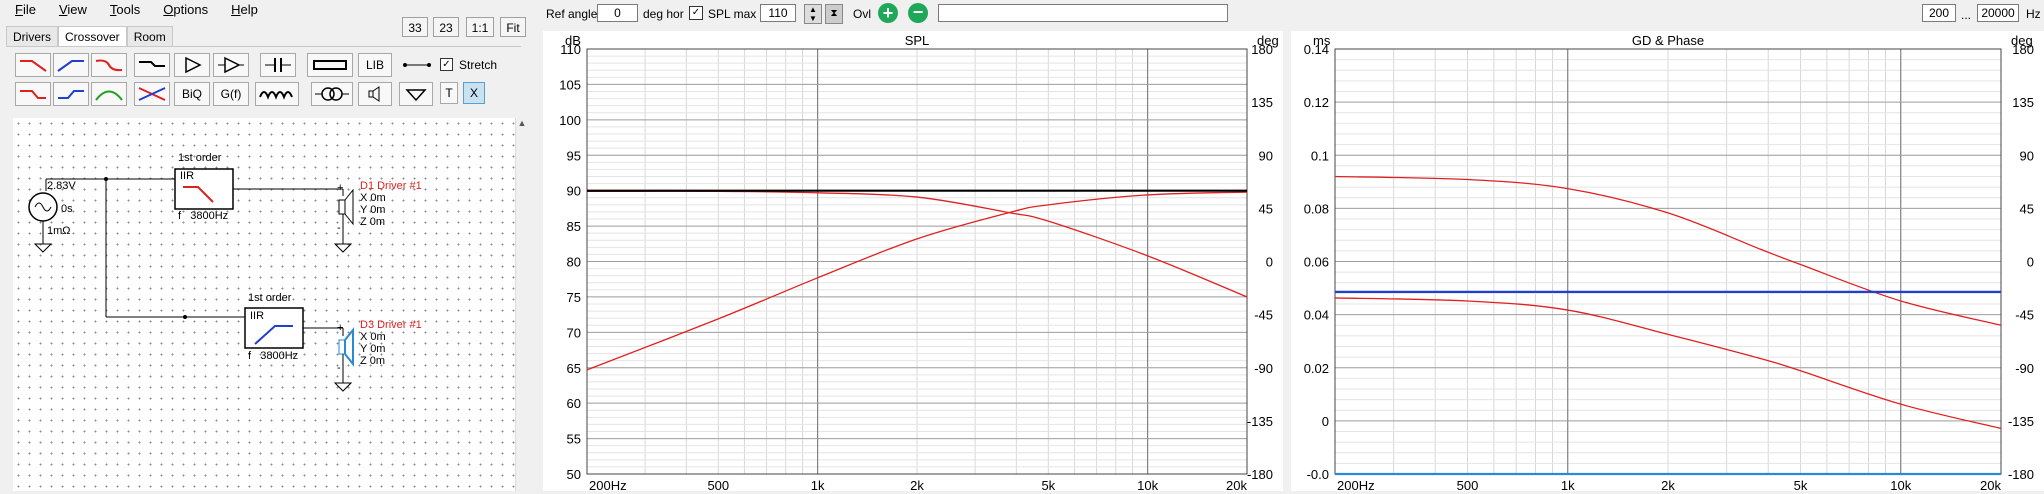 Image resolution: width=2044 pixels, height=494 pixels. Describe the element at coordinates (416, 94) in the screenshot. I see `ground-button` at that location.